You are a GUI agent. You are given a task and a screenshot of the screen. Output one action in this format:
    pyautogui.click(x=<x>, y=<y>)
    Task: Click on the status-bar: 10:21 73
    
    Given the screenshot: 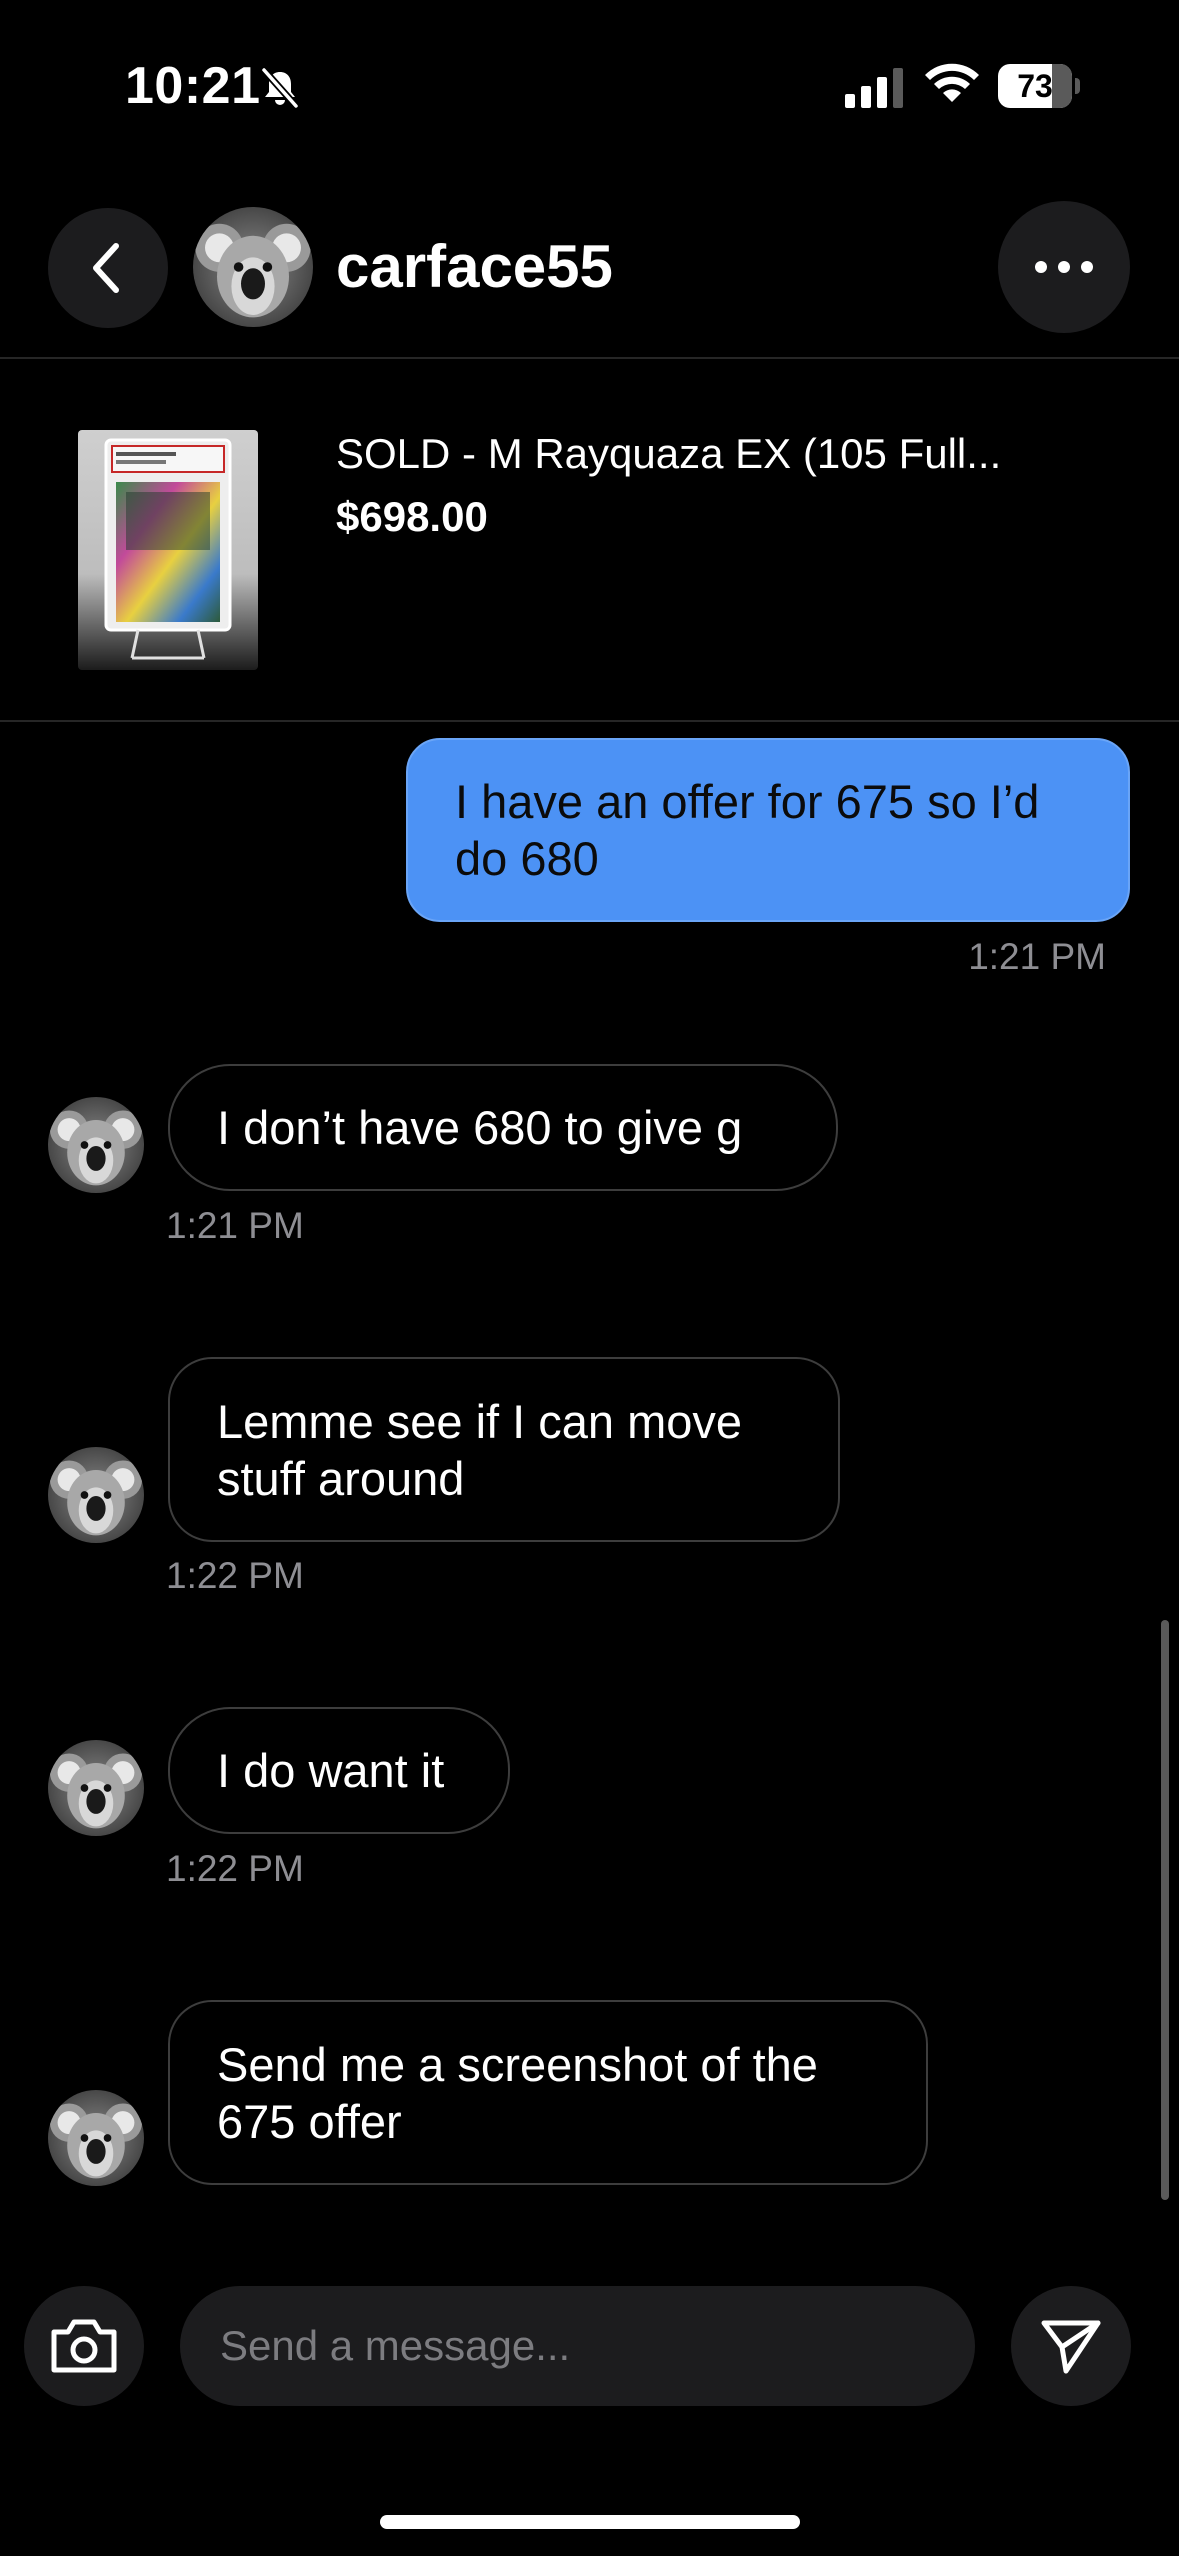 What is the action you would take?
    pyautogui.click(x=589, y=85)
    